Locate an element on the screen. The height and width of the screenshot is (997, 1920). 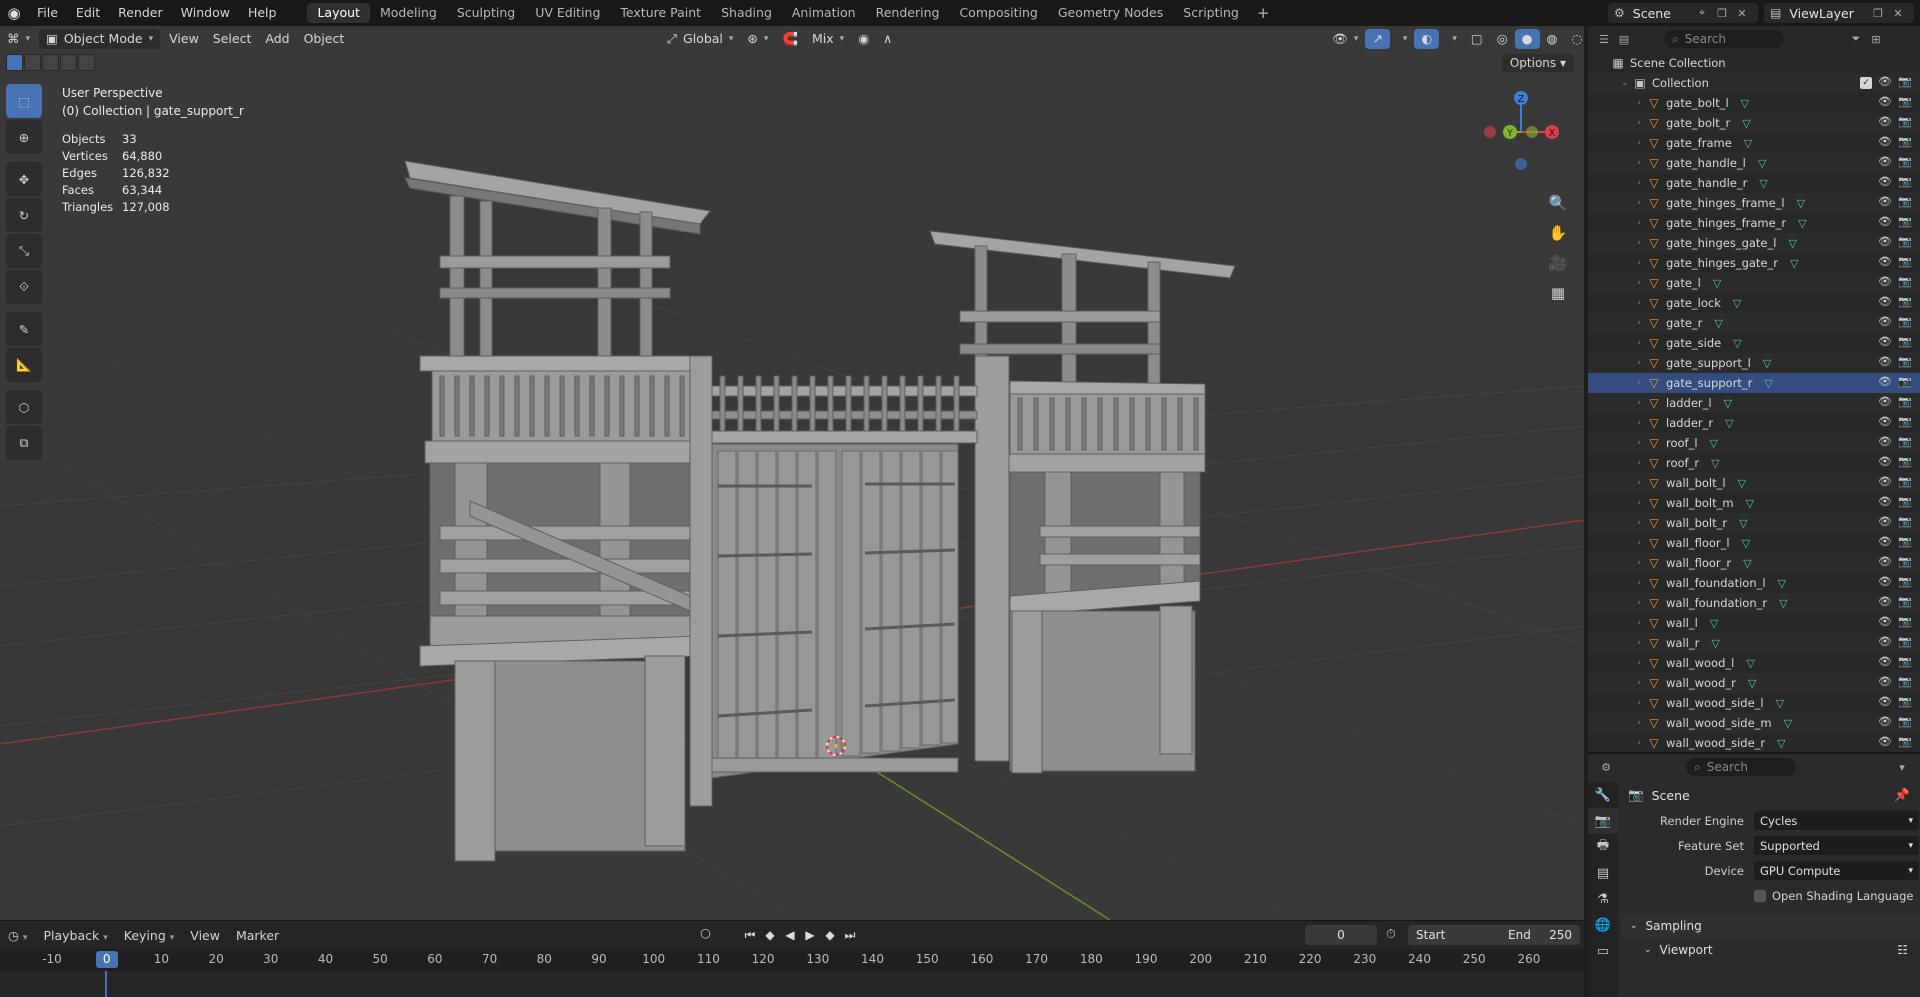
pan-hand-icon: ✋ is located at coordinates (1558, 233).